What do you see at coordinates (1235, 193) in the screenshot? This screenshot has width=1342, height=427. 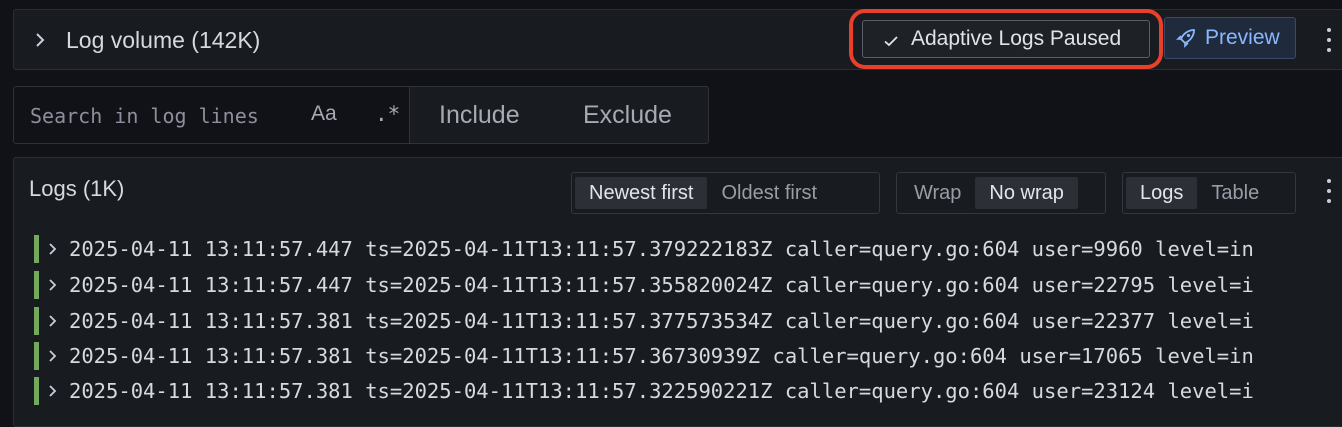 I see `table-view-option: Table` at bounding box center [1235, 193].